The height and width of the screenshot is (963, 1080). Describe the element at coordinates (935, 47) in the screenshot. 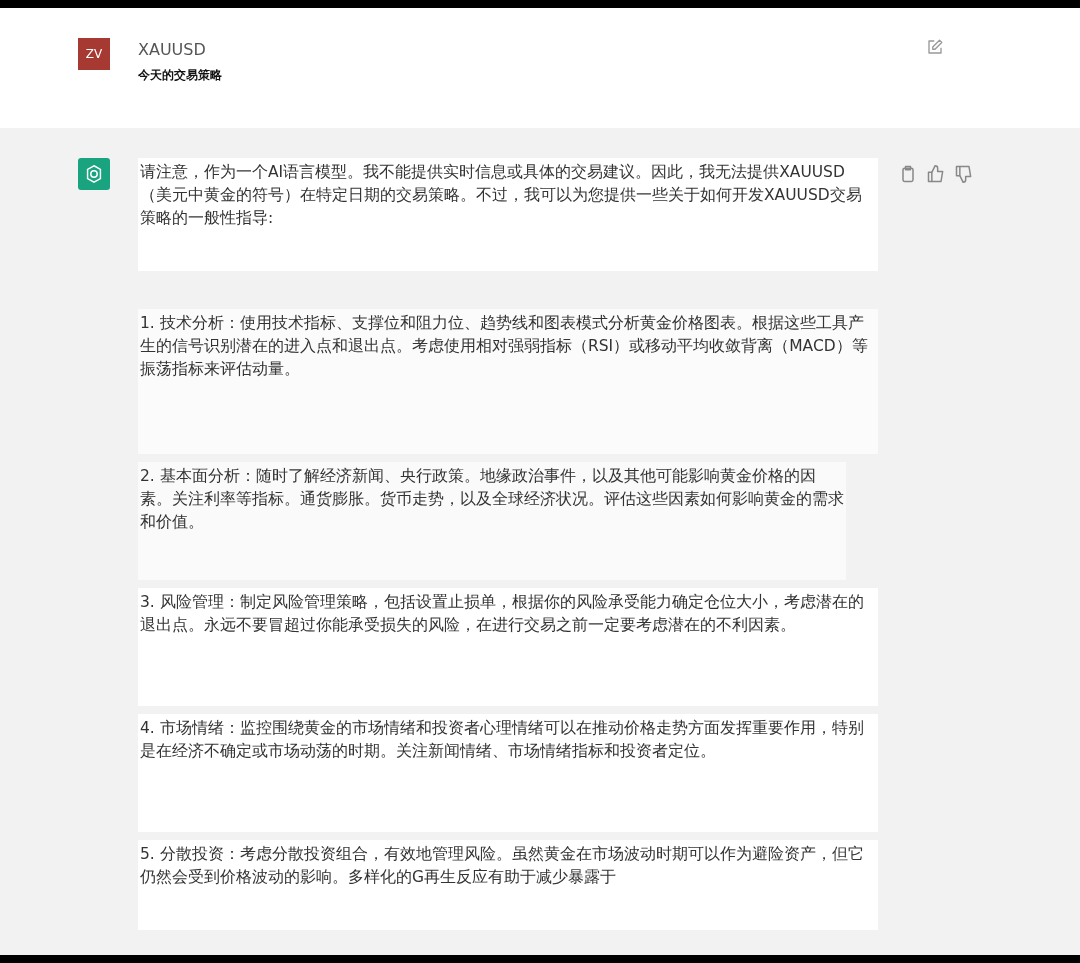

I see `edit-icon` at that location.